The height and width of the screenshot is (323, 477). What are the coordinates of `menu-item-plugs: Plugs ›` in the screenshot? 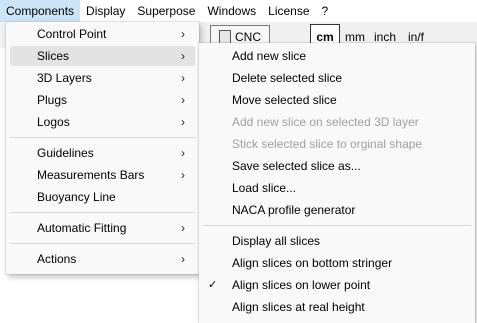 It's located at (102, 100).